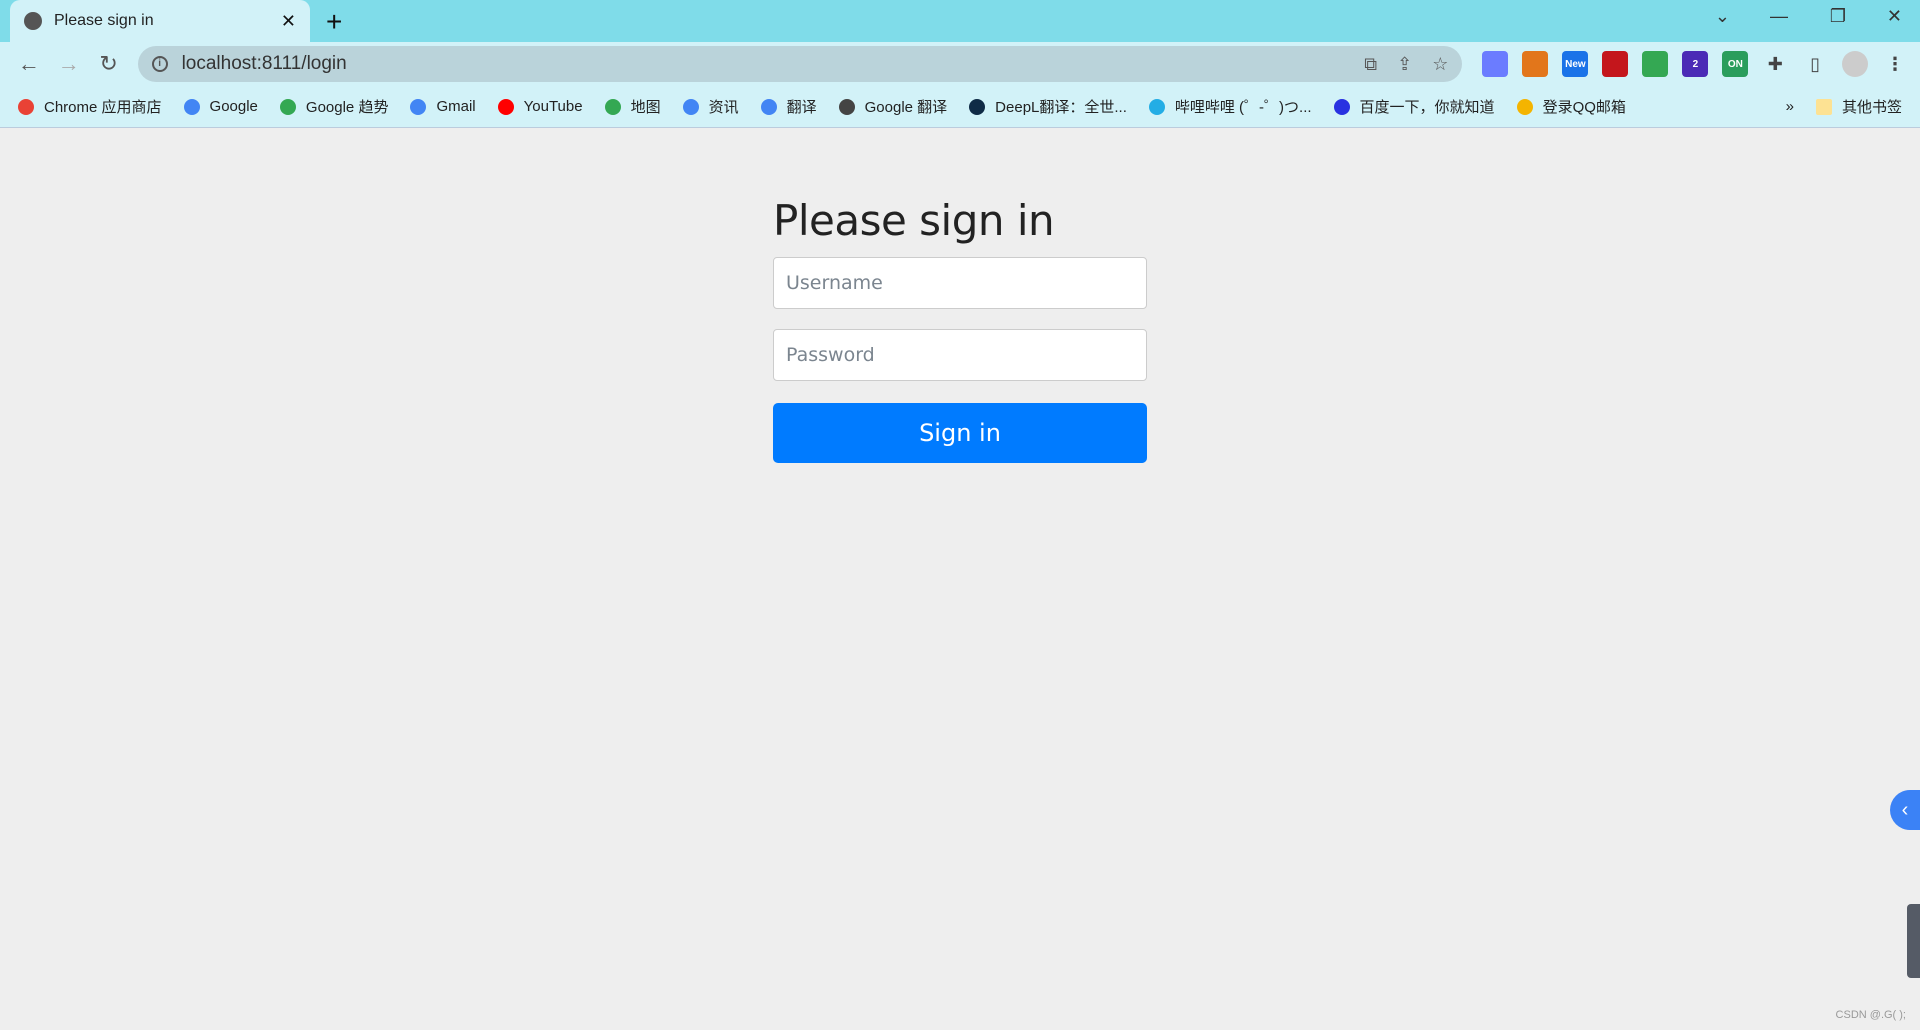 The image size is (1920, 1030). I want to click on close-tab-icon: ✕, so click(288, 21).